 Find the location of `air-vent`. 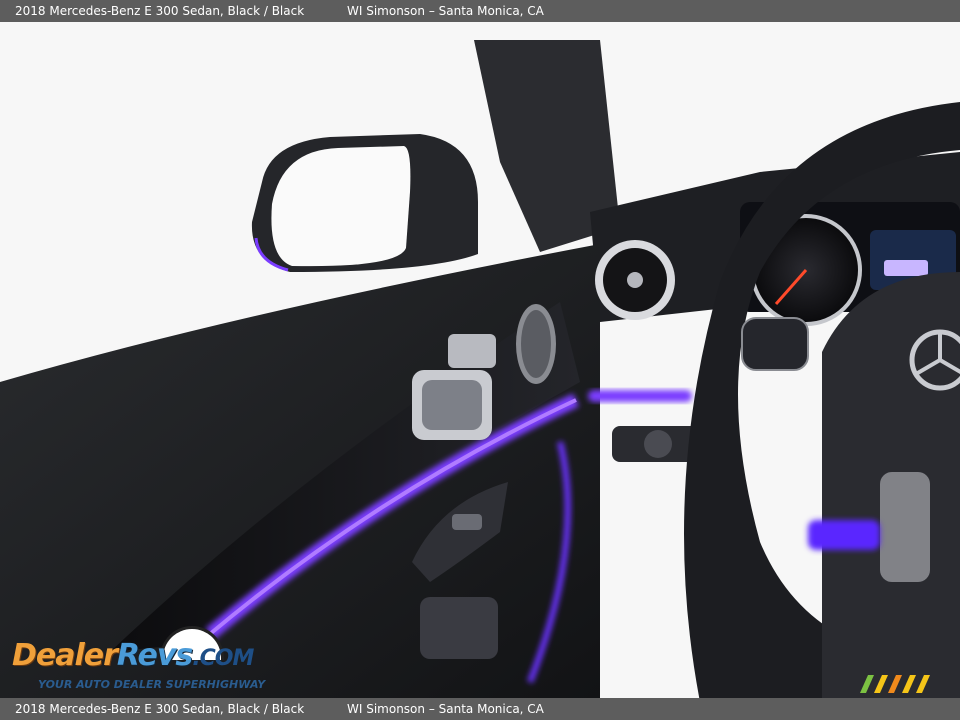

air-vent is located at coordinates (635, 280).